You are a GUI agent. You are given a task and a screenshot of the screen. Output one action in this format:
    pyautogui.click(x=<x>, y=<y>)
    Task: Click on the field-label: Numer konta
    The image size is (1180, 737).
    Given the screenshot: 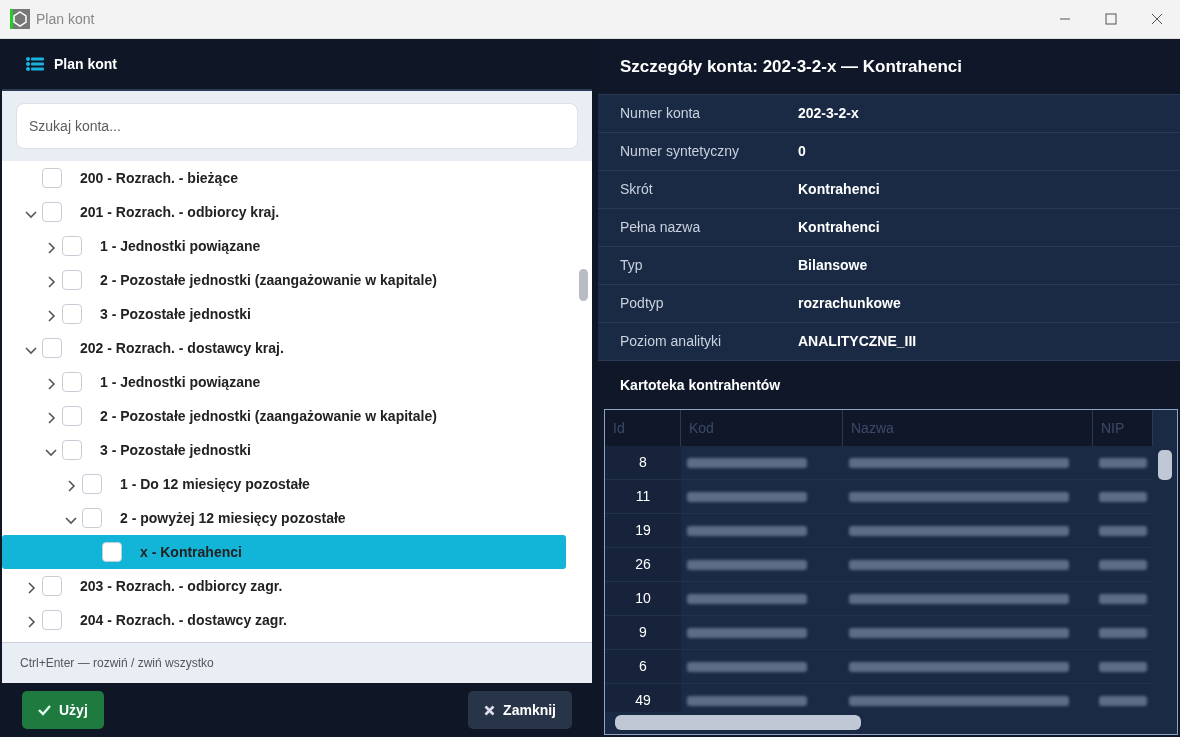 What is the action you would take?
    pyautogui.click(x=660, y=113)
    